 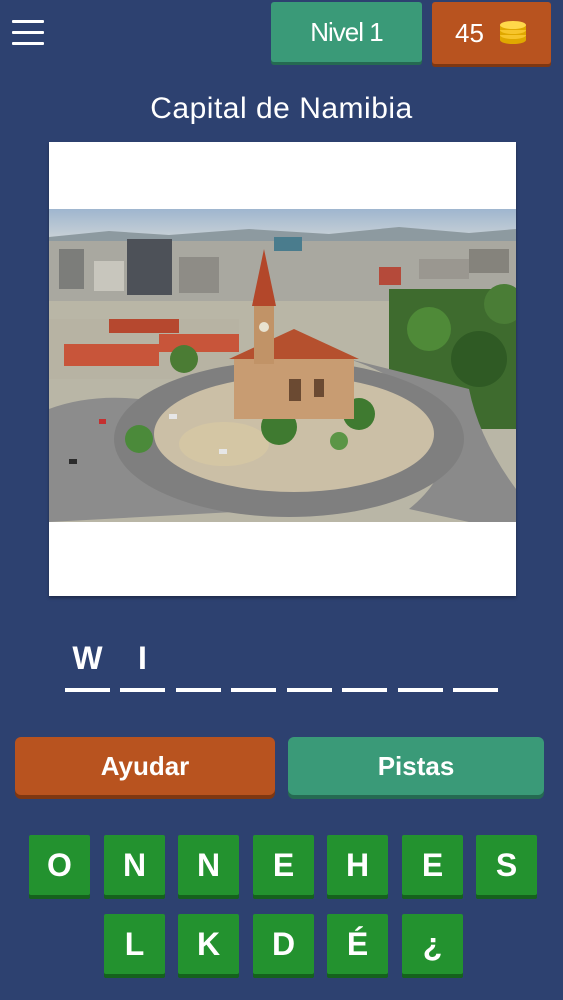 I want to click on letter-key: ¿, so click(x=432, y=944).